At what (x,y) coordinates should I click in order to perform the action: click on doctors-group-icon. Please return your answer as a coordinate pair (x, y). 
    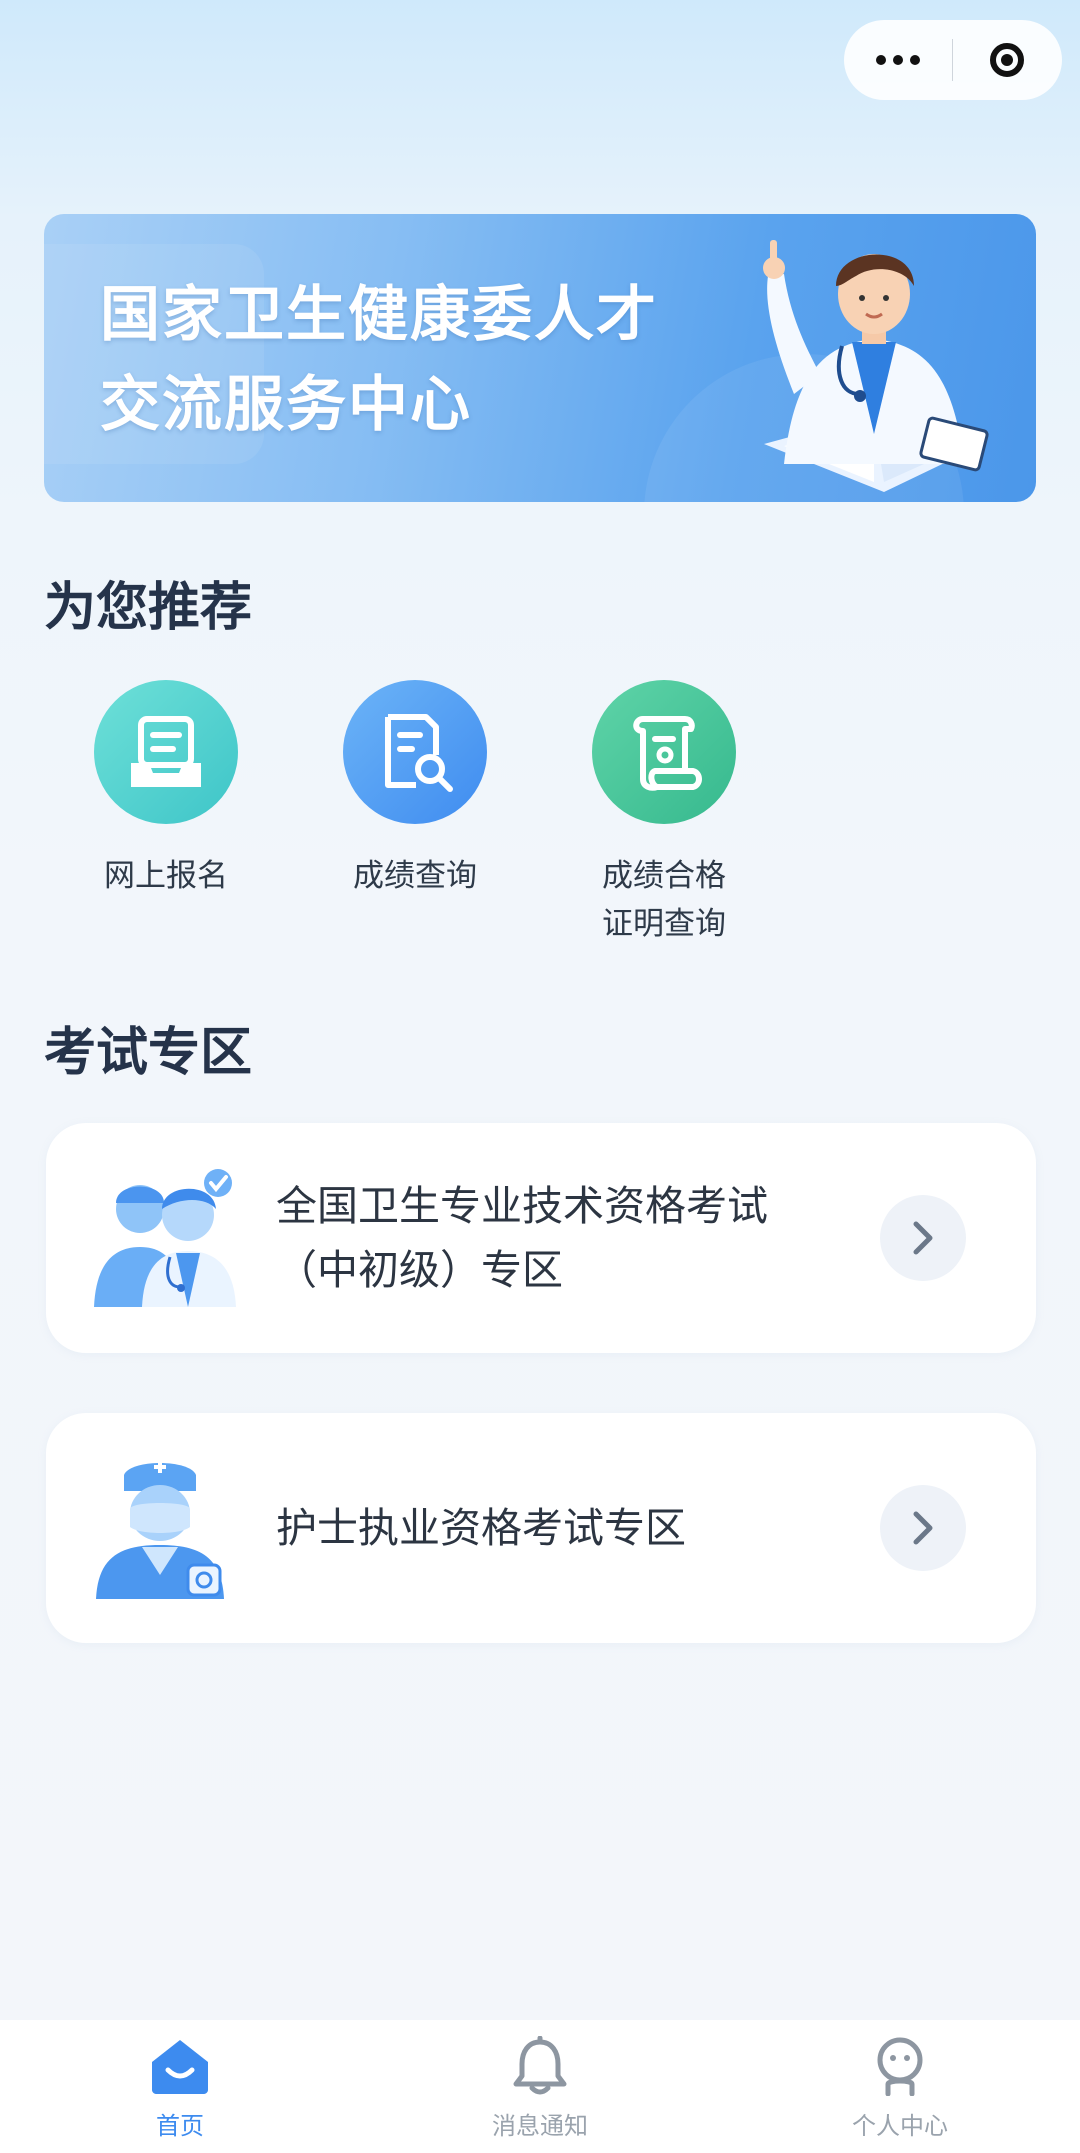
    Looking at the image, I should click on (165, 1238).